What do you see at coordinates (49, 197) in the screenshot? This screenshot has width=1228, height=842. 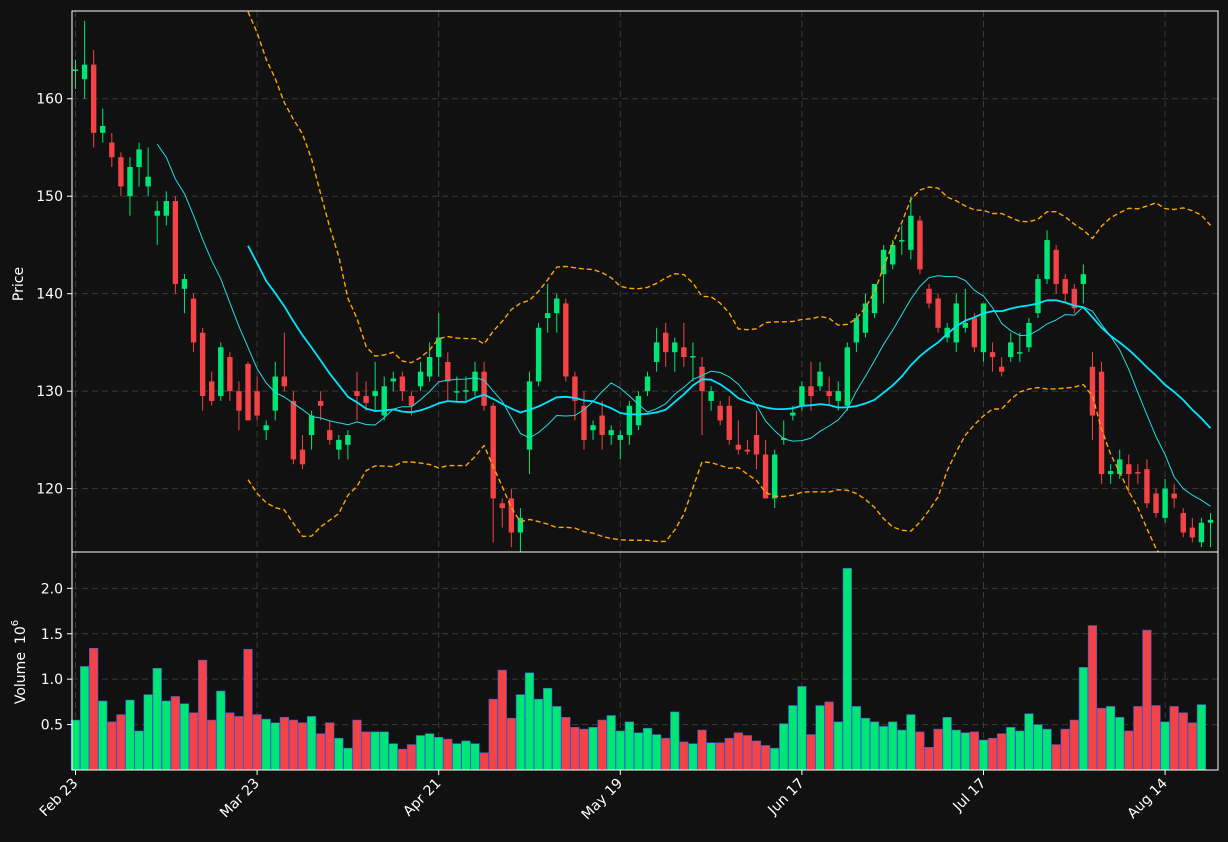 I see `price-tick-label: 150` at bounding box center [49, 197].